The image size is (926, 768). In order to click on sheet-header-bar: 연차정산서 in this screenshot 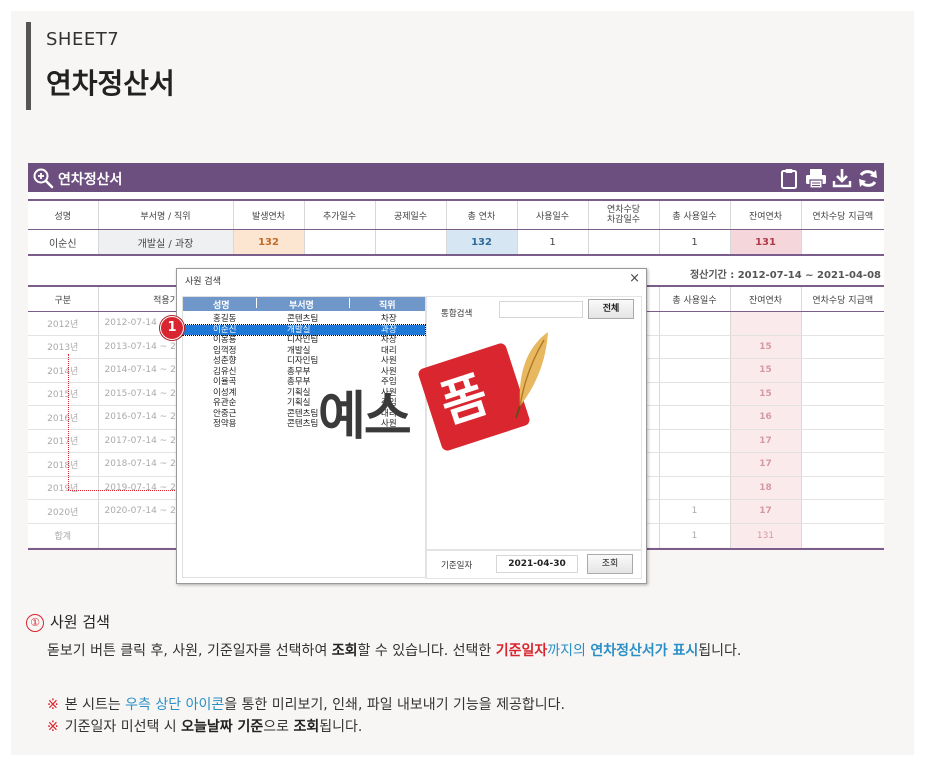, I will do `click(456, 177)`.